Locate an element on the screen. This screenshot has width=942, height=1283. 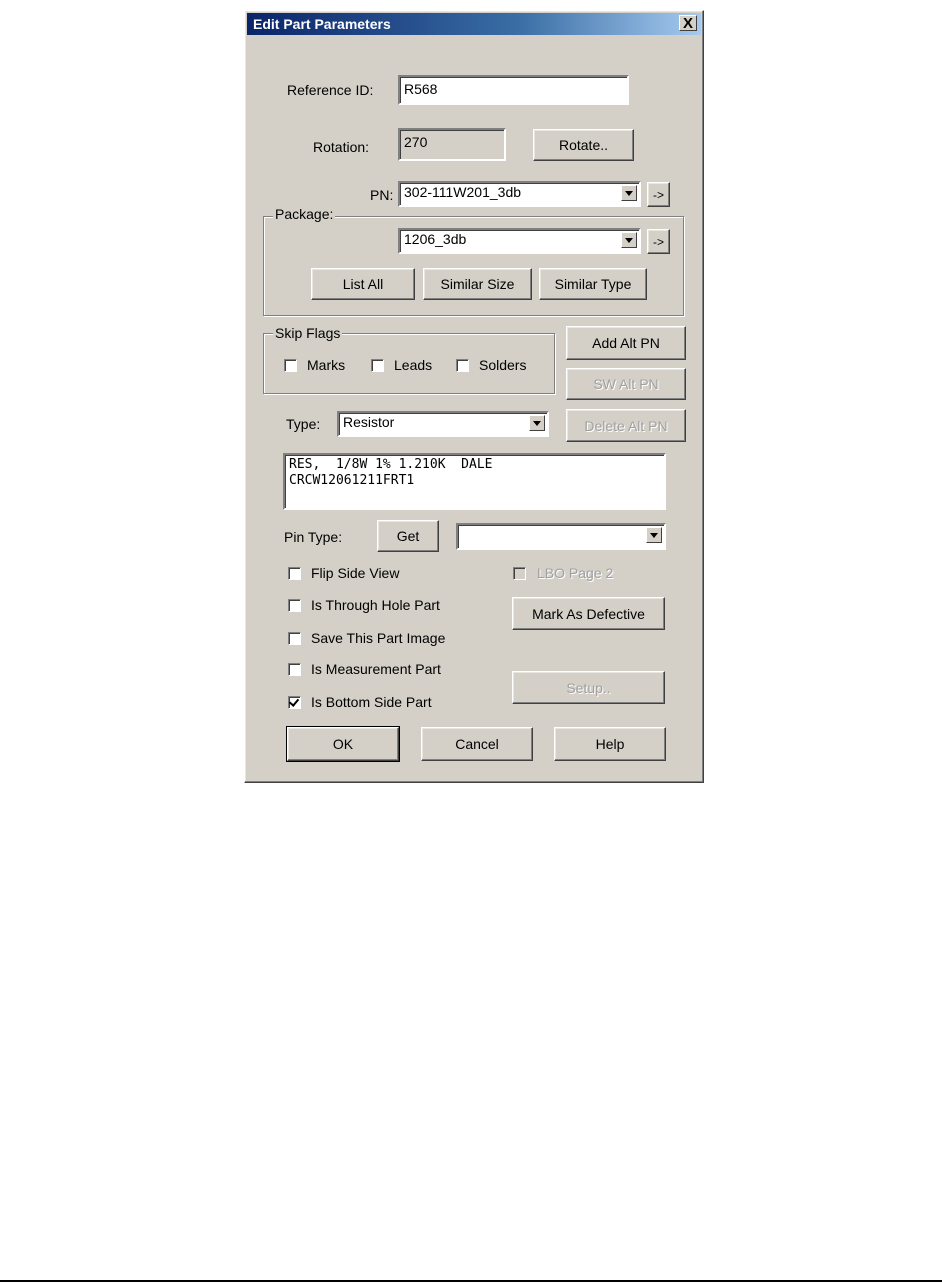
rotation-field: 270 is located at coordinates (452, 144).